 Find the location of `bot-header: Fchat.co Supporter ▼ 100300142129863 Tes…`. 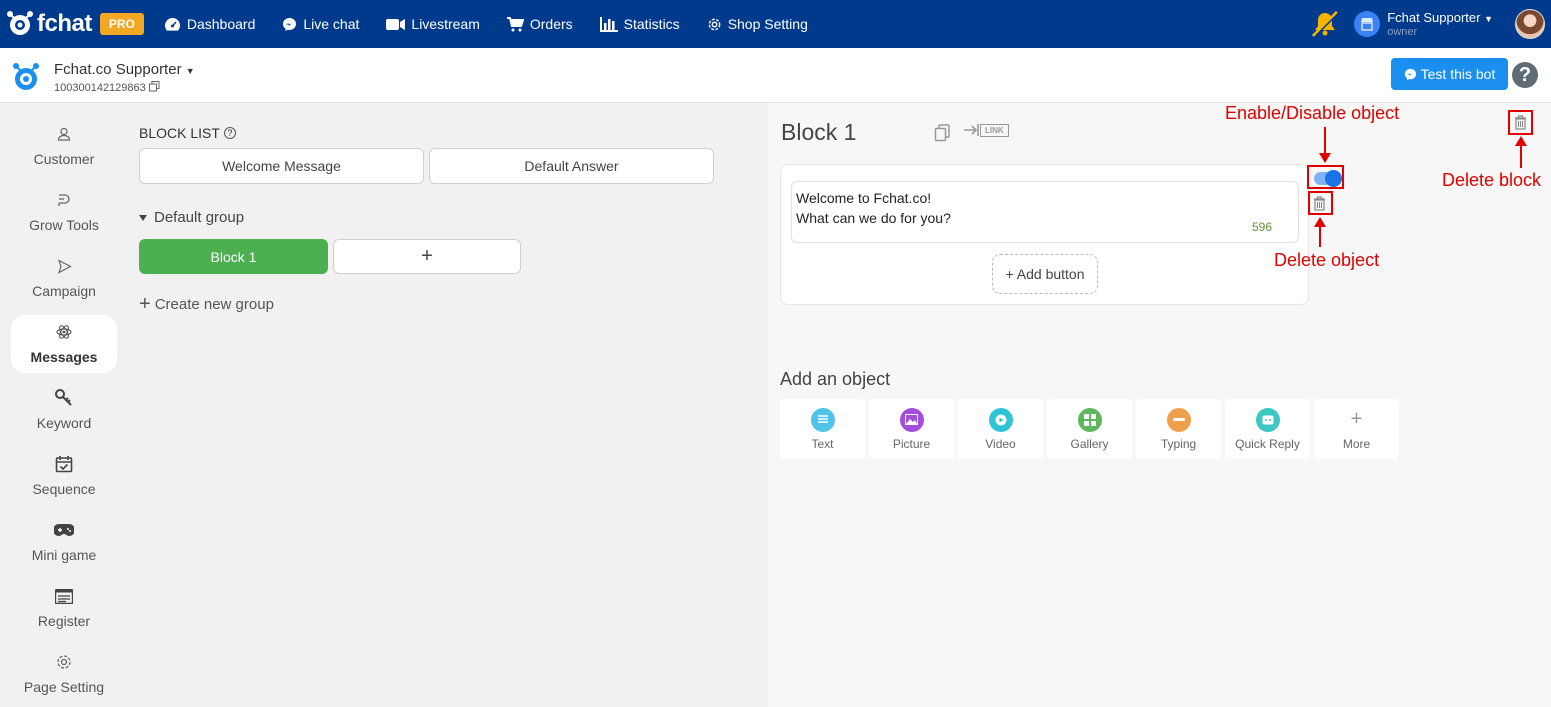

bot-header: Fchat.co Supporter ▼ 100300142129863 Tes… is located at coordinates (775, 75).